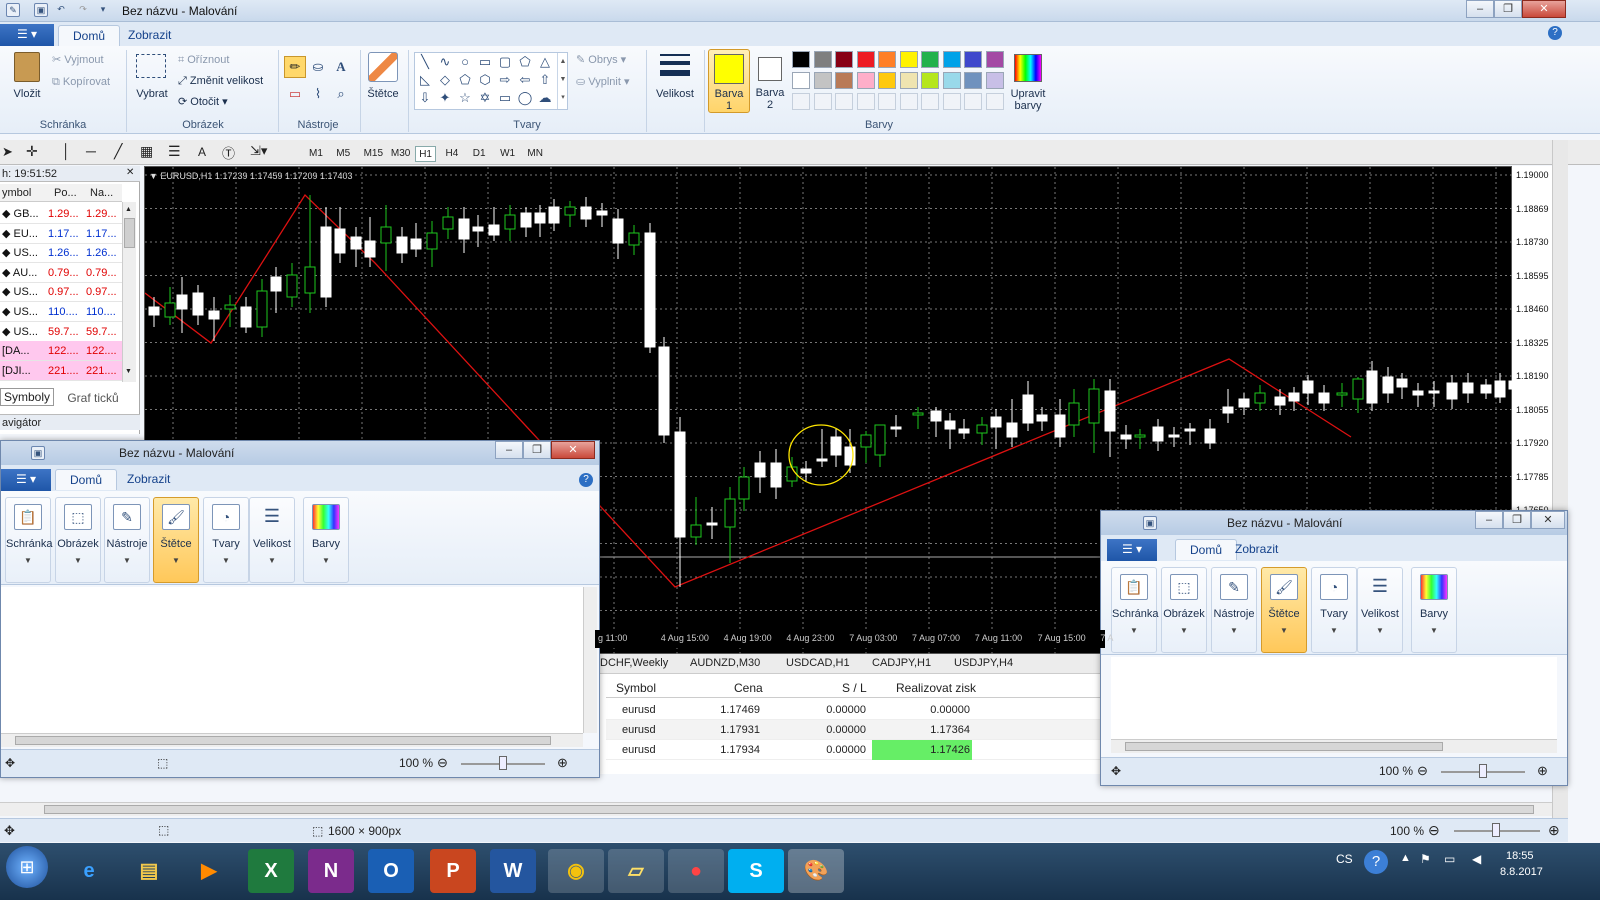 Image resolution: width=1600 pixels, height=900 pixels. Describe the element at coordinates (1517, 520) in the screenshot. I see `paint-right-restore: ❐` at that location.